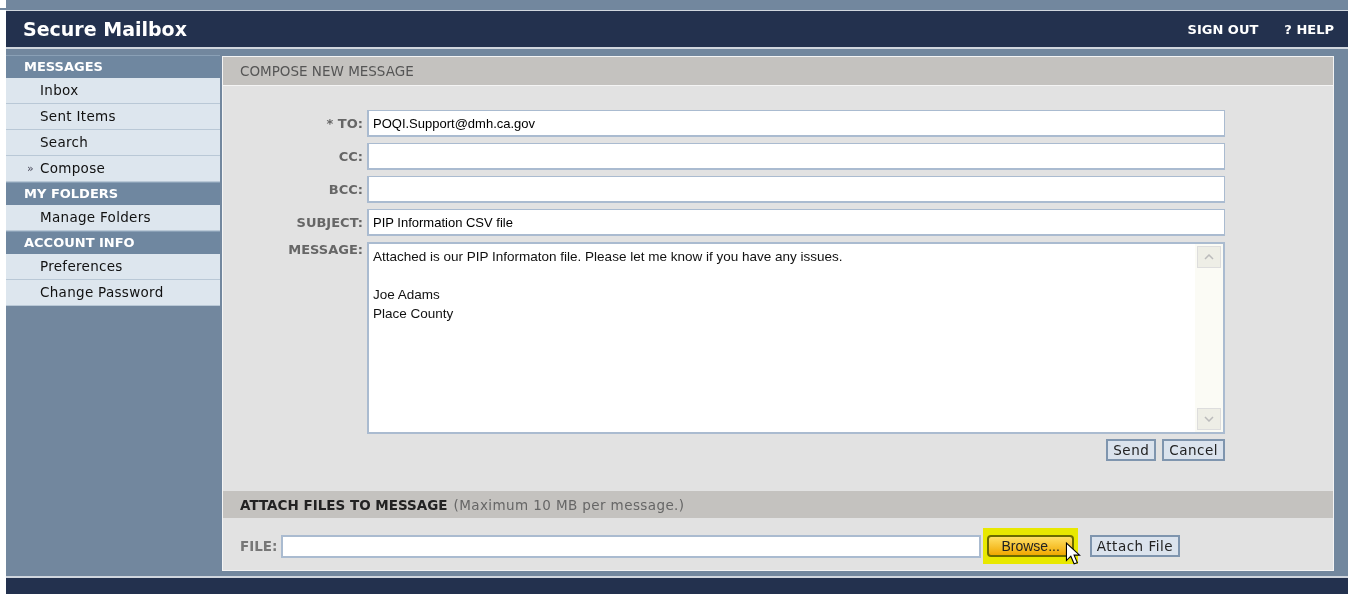 The image size is (1348, 594). Describe the element at coordinates (569, 504) in the screenshot. I see `attach-note: (Maximum 10 MB per message.)` at that location.